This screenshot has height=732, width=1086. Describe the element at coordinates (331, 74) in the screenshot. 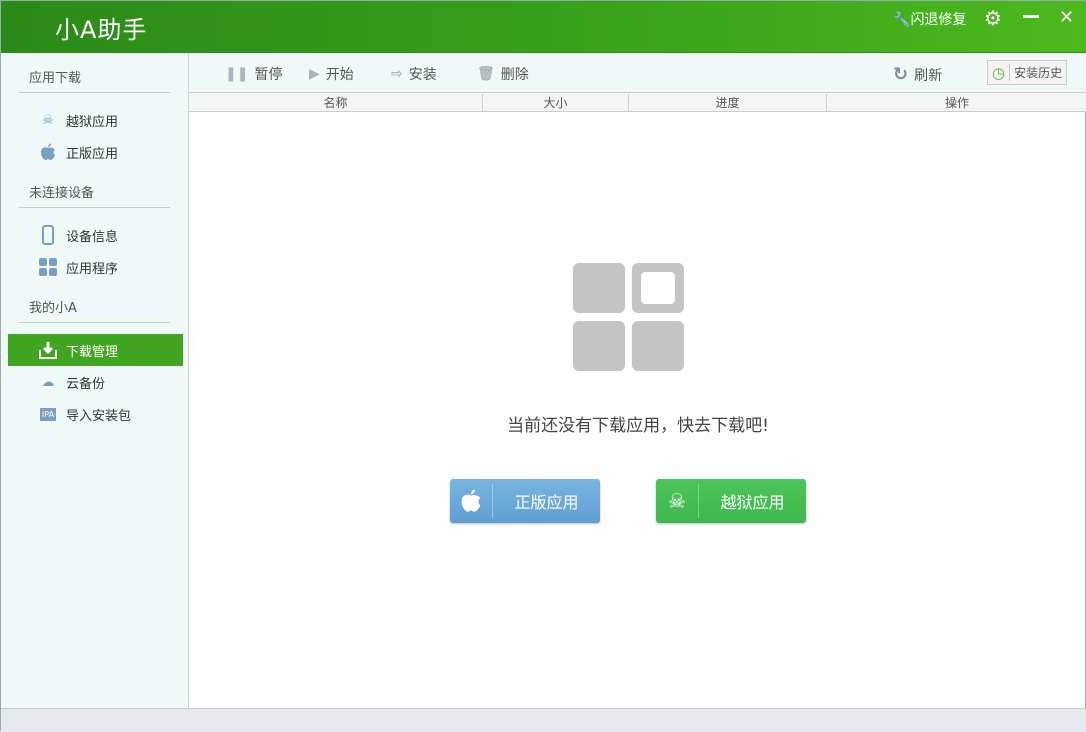

I see `start-button: ▶ 开始` at that location.